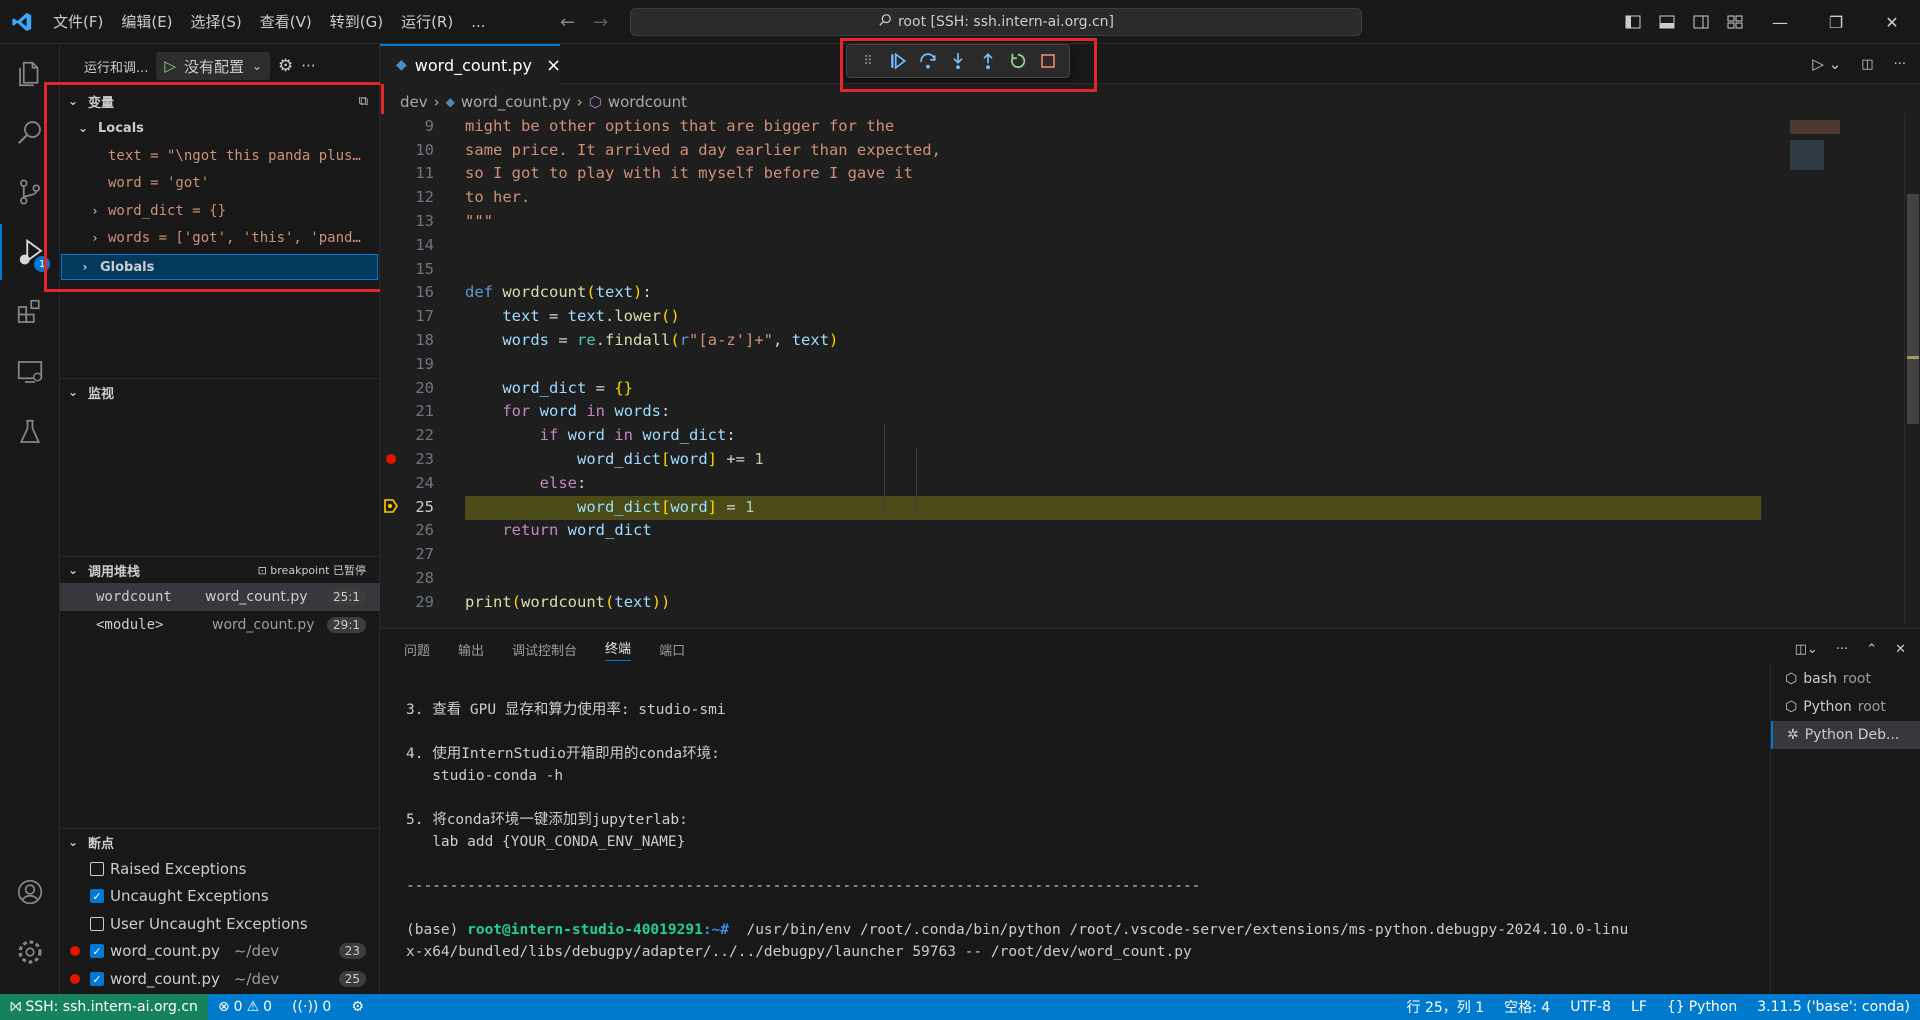  I want to click on menu-go: 转到(G), so click(356, 22).